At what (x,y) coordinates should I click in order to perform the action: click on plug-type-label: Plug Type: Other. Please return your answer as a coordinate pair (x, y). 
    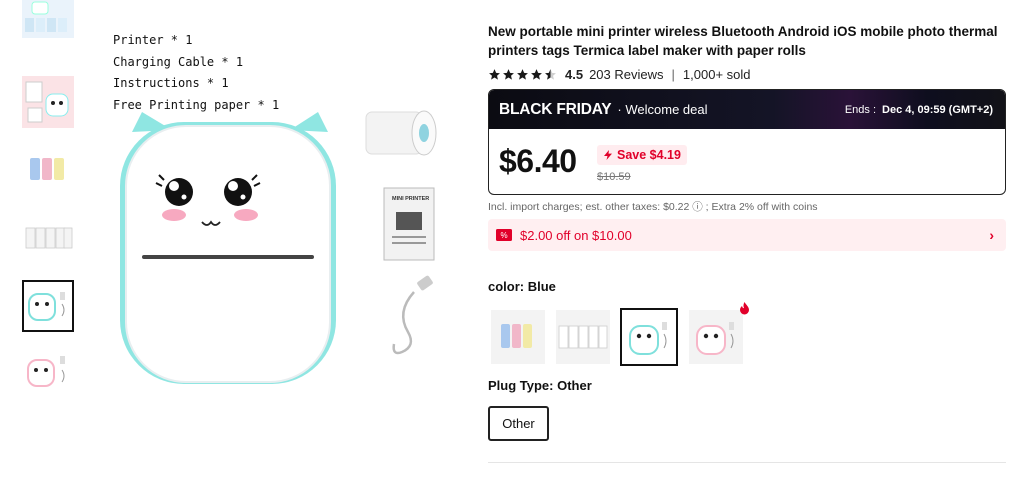
    Looking at the image, I should click on (540, 385).